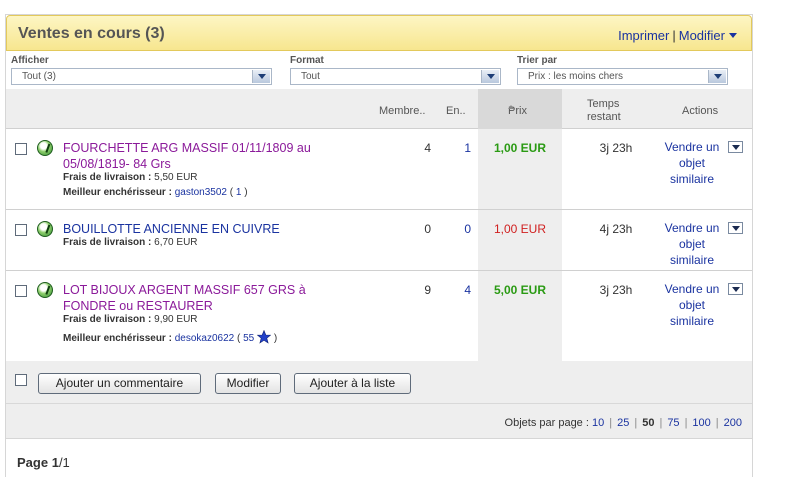 This screenshot has height=477, width=797. Describe the element at coordinates (598, 423) in the screenshot. I see `items-per-page-option: 10` at that location.